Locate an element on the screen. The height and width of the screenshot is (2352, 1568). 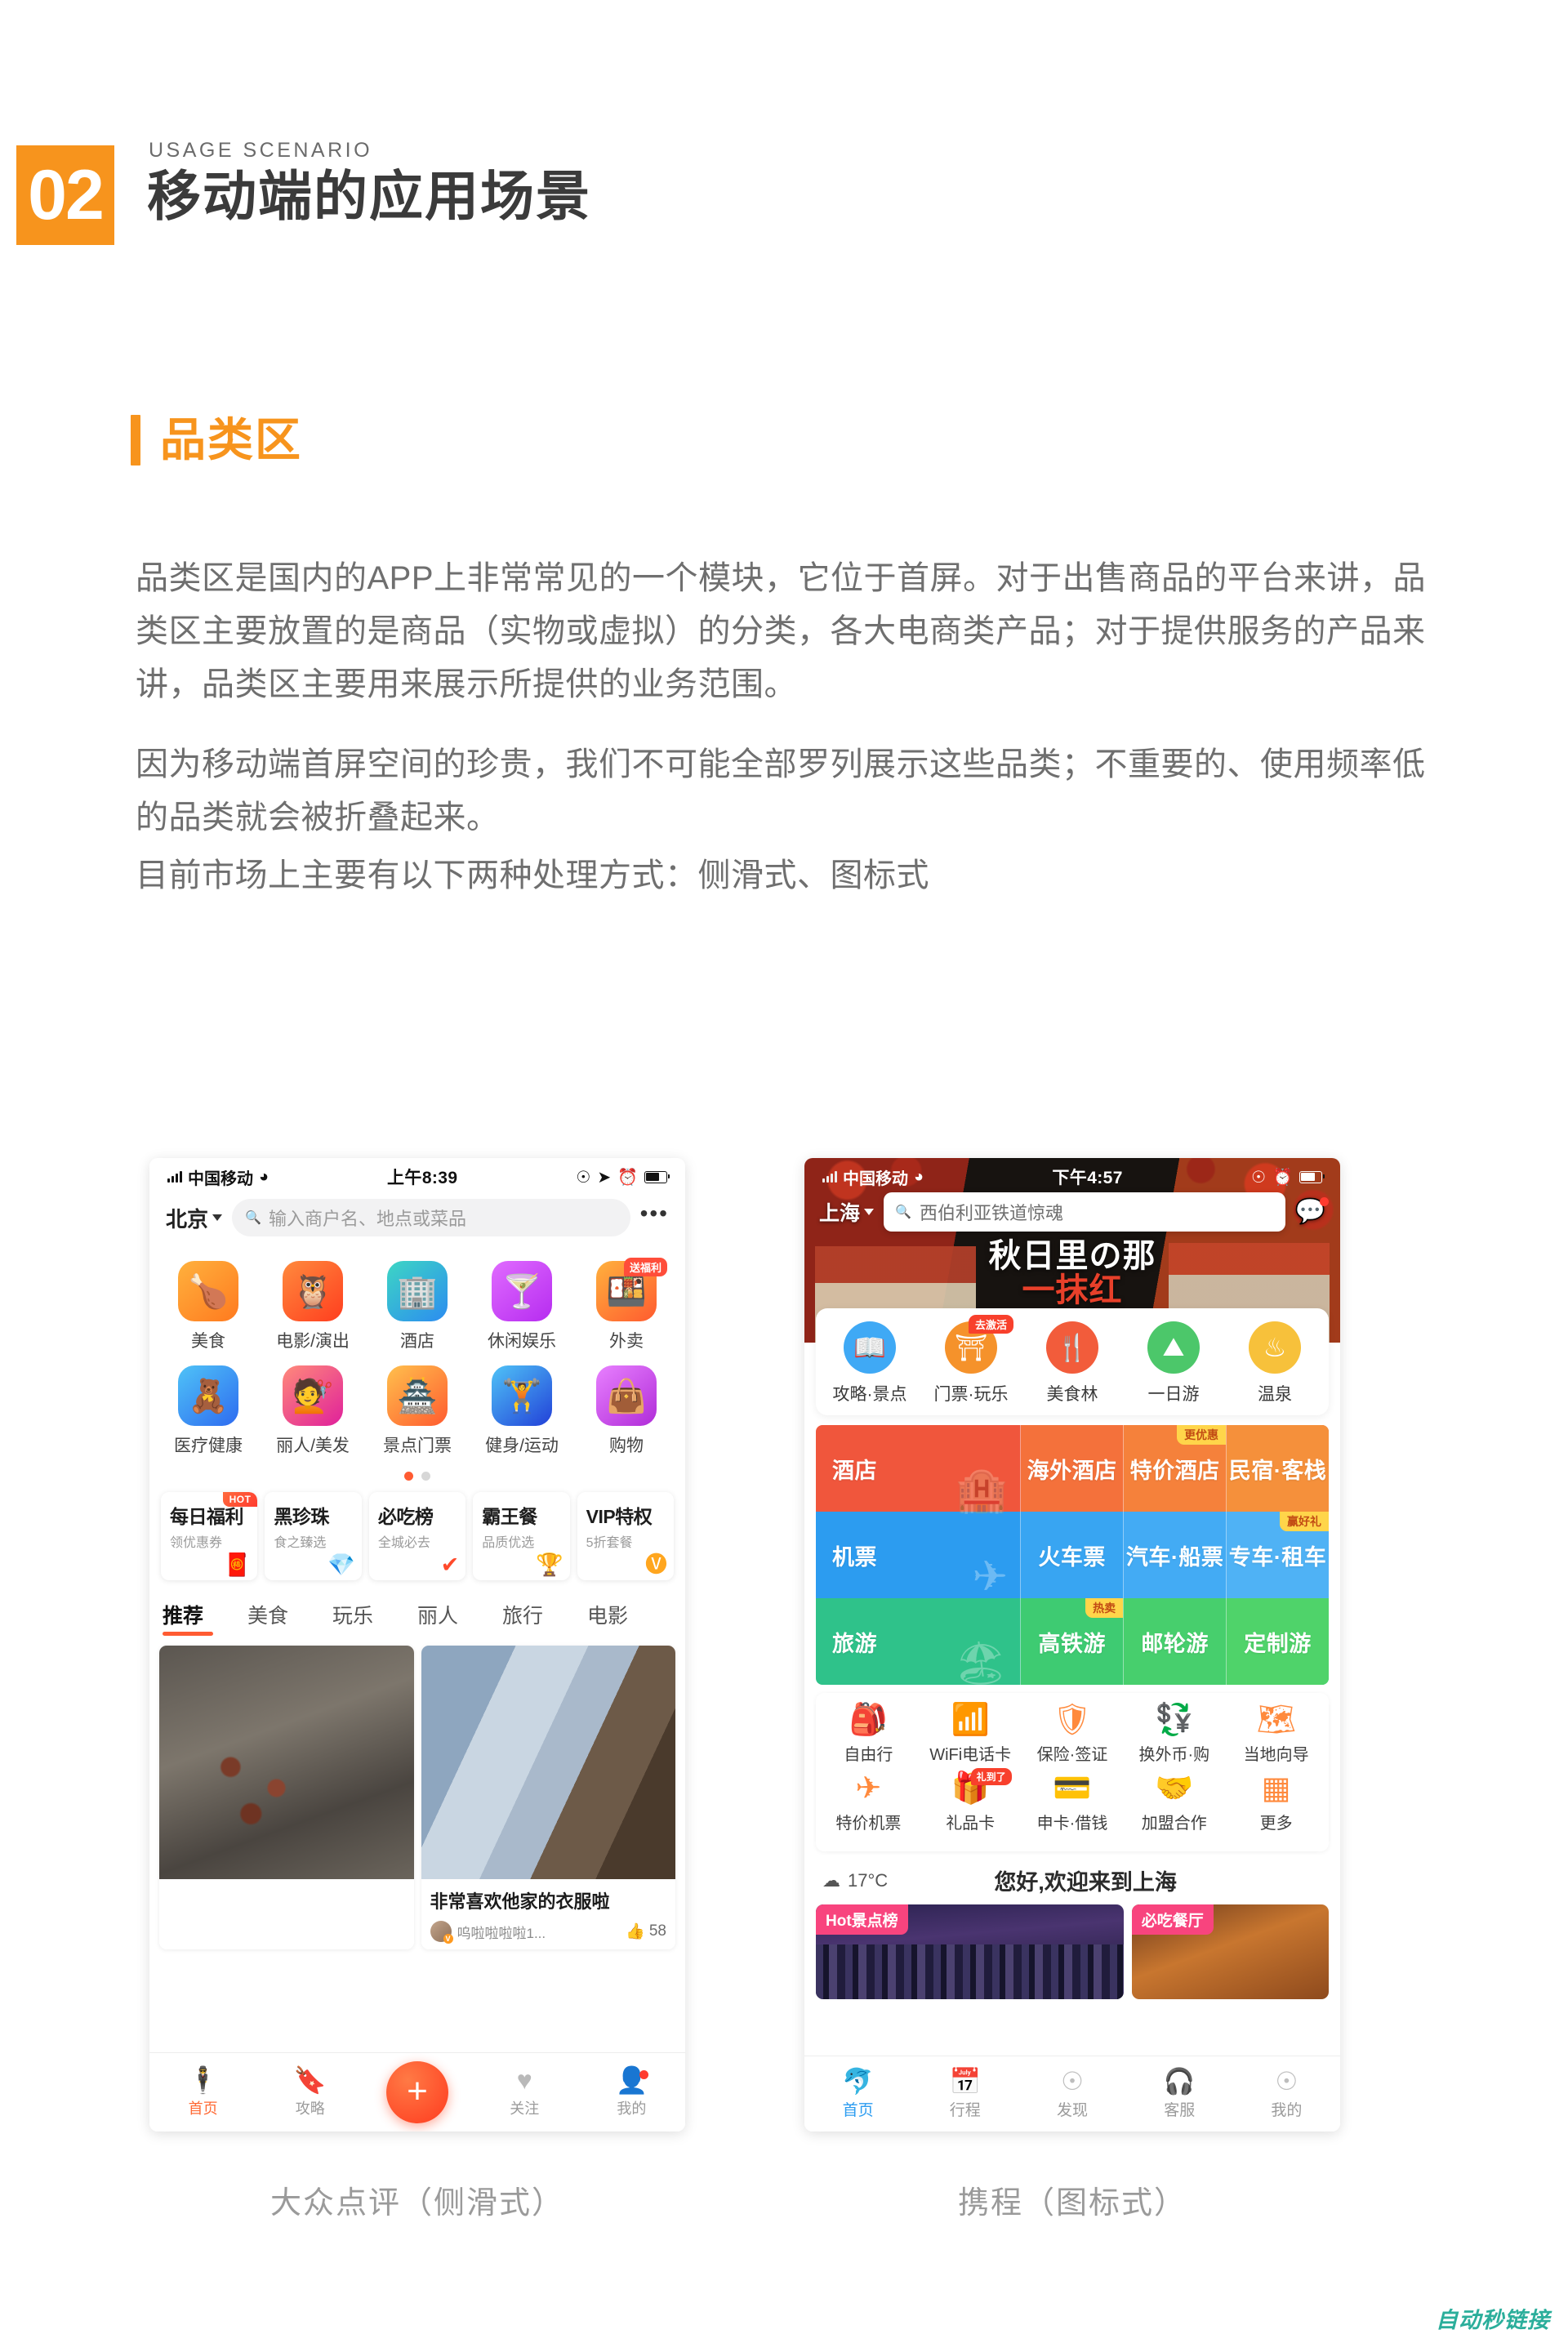
feed-likes: 👍 58 is located at coordinates (646, 1932).